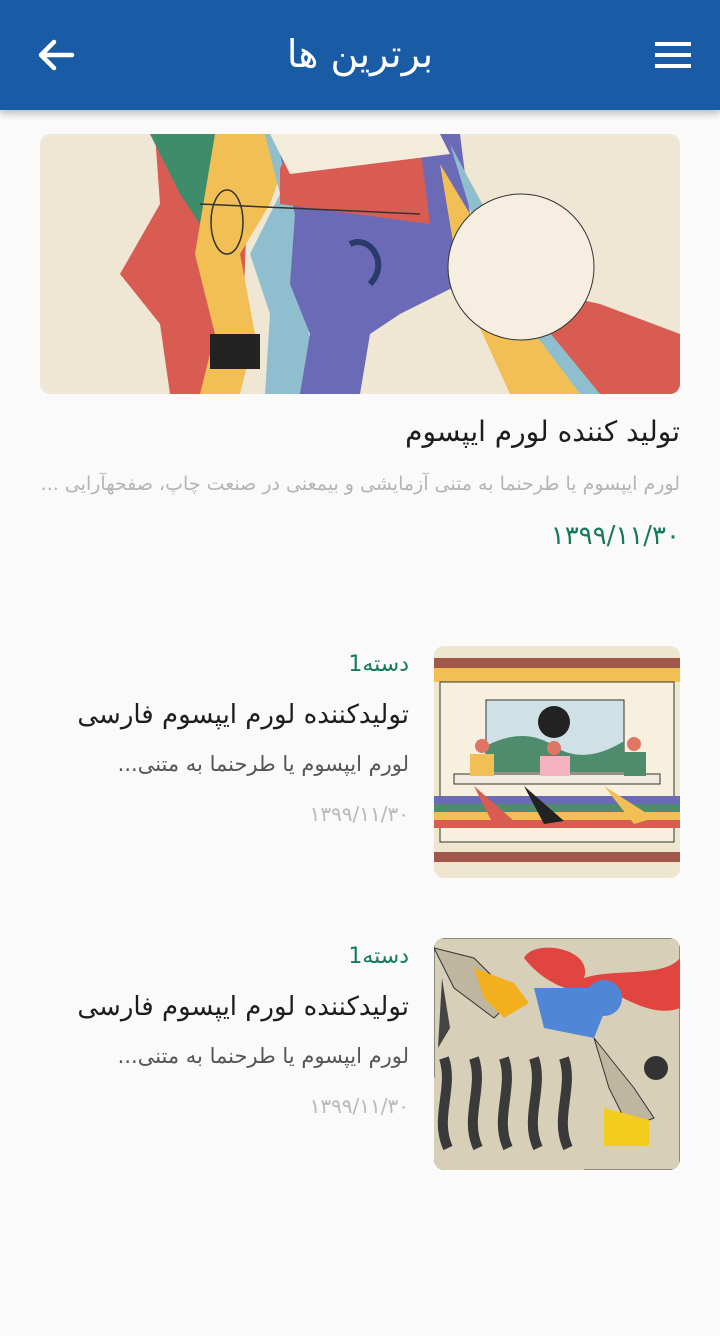 The height and width of the screenshot is (1336, 720). I want to click on featured-article-date: ۱۳۹۹/۱۱/۳۰, so click(615, 536).